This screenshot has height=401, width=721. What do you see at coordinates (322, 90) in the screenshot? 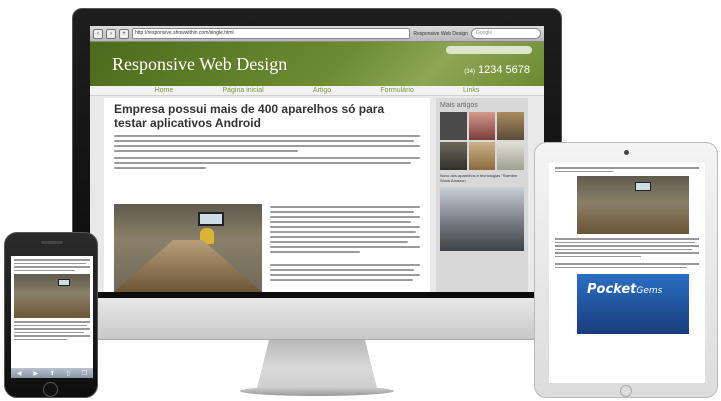
I see `nav-artigo: Artigo` at bounding box center [322, 90].